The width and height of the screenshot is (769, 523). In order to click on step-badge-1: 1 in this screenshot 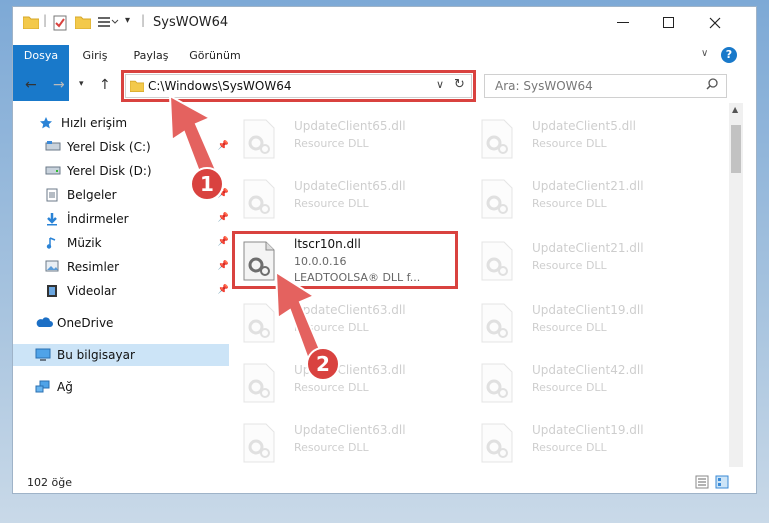, I will do `click(207, 184)`.